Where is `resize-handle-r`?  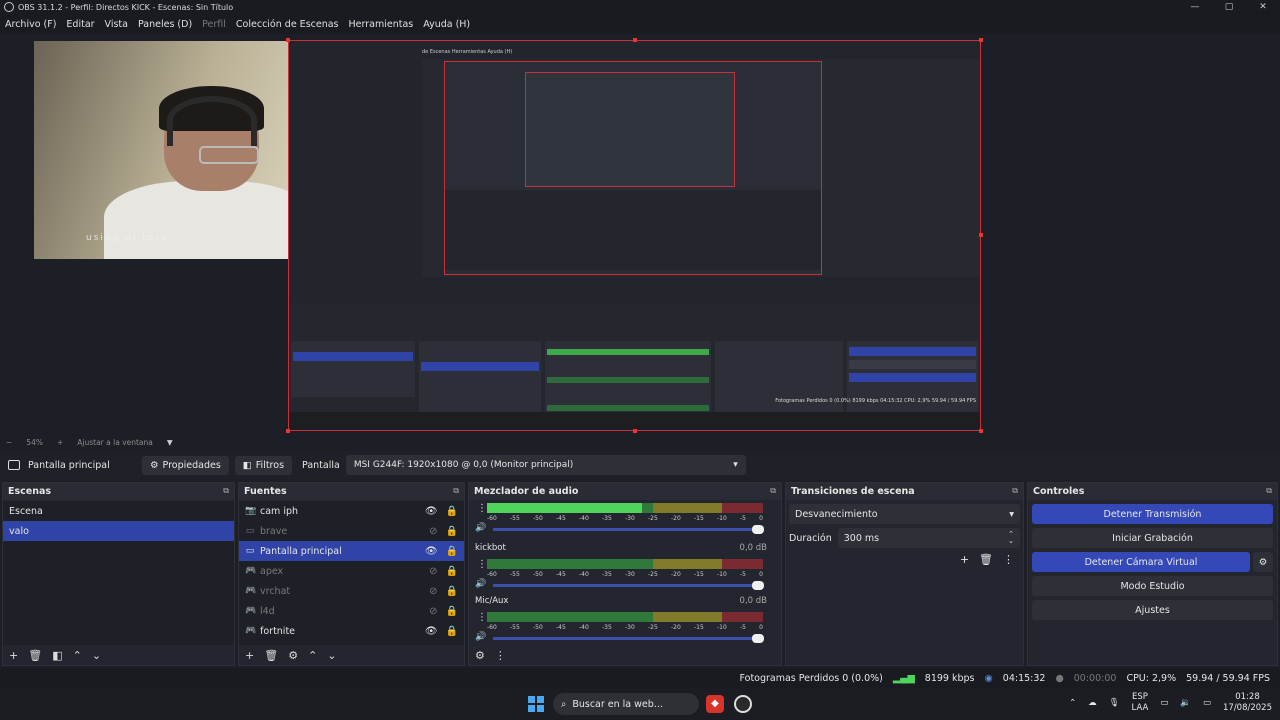
resize-handle-r is located at coordinates (981, 235).